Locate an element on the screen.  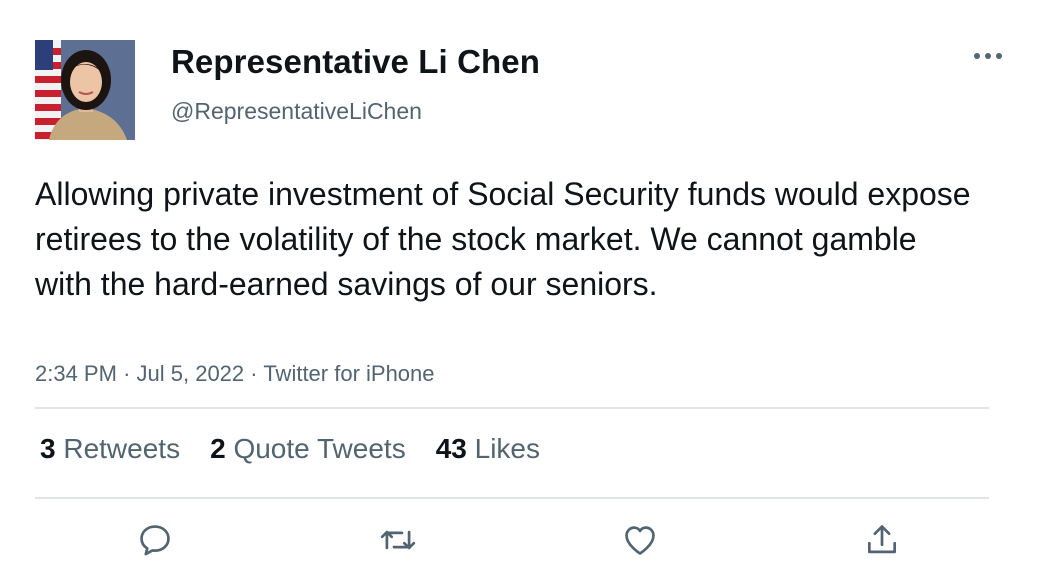
likes-count: 43 is located at coordinates (451, 448).